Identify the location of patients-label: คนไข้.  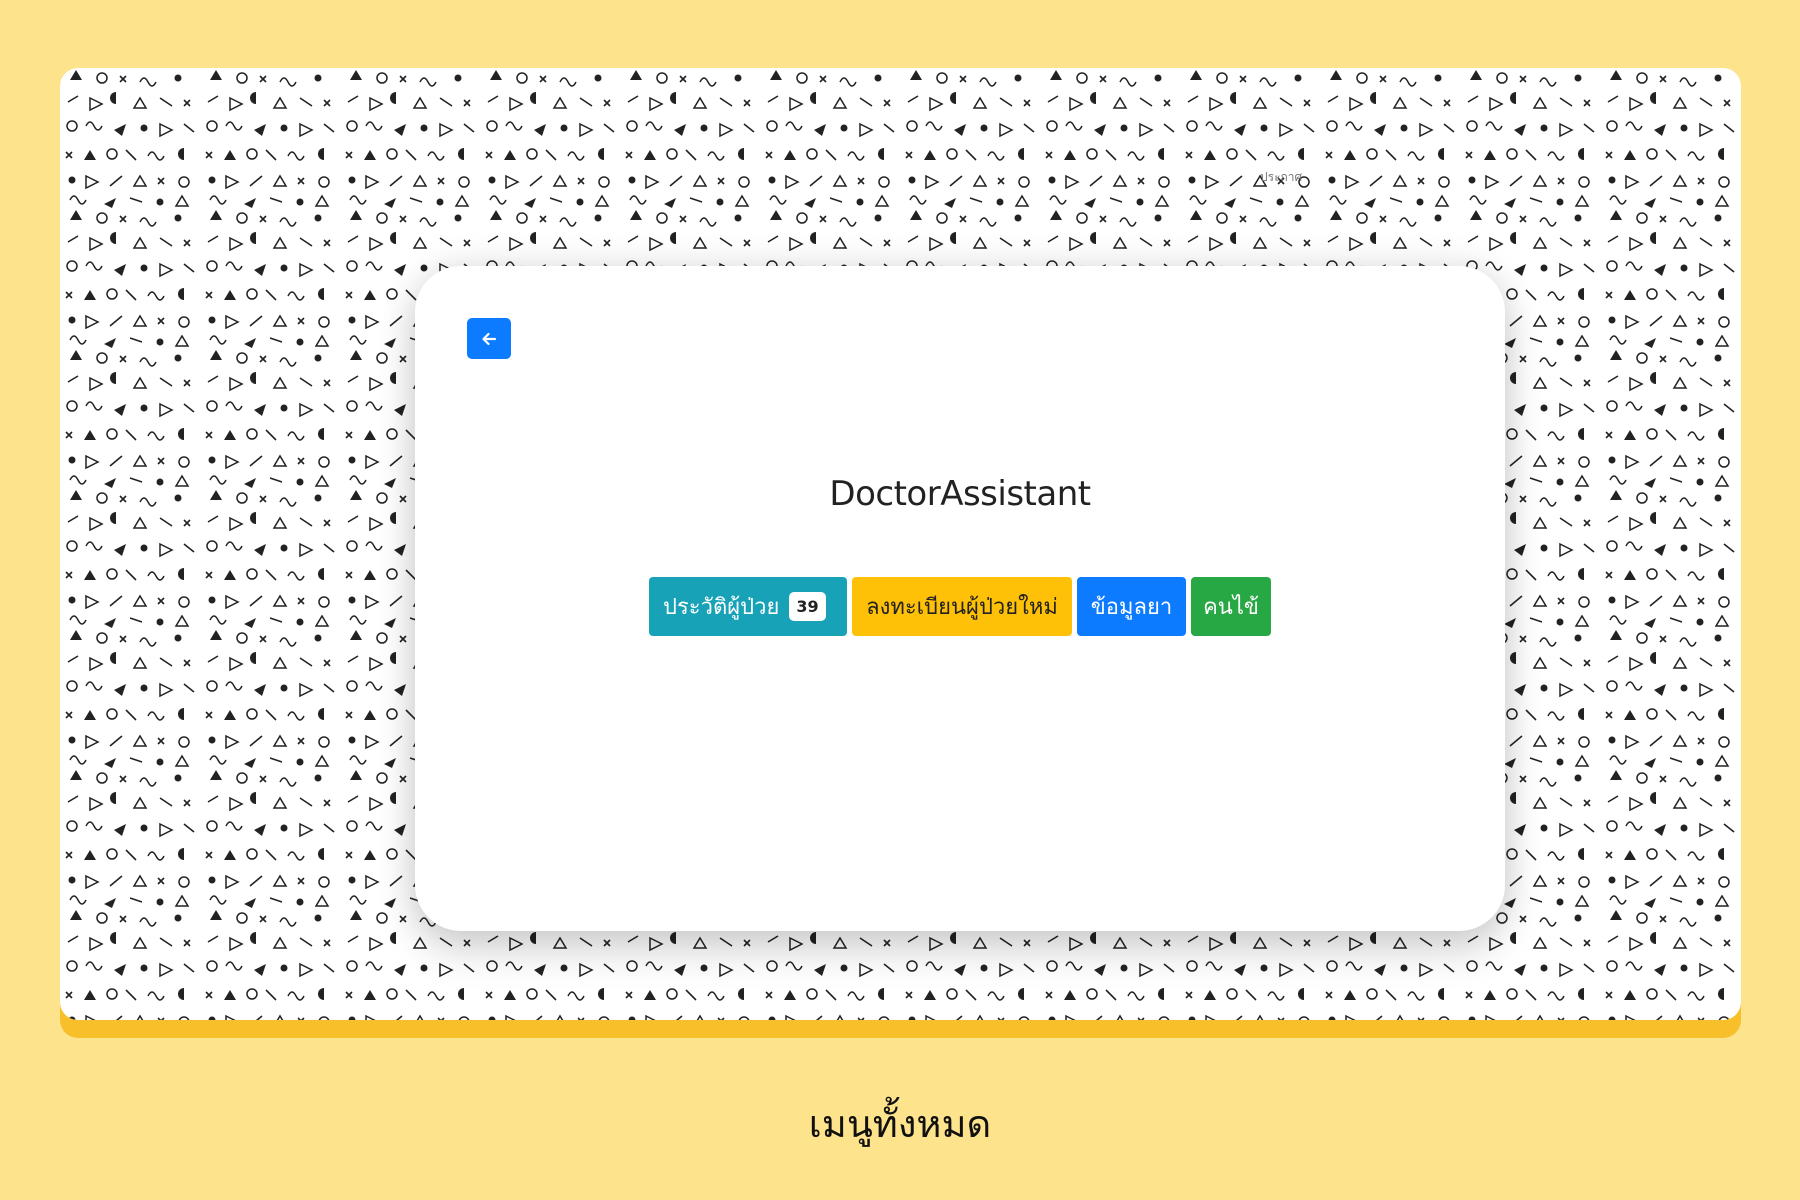
(1231, 607).